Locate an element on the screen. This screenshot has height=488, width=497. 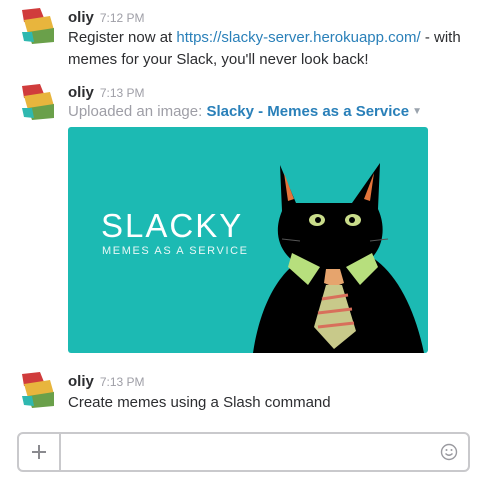
cat-left-pupil is located at coordinates (318, 220).